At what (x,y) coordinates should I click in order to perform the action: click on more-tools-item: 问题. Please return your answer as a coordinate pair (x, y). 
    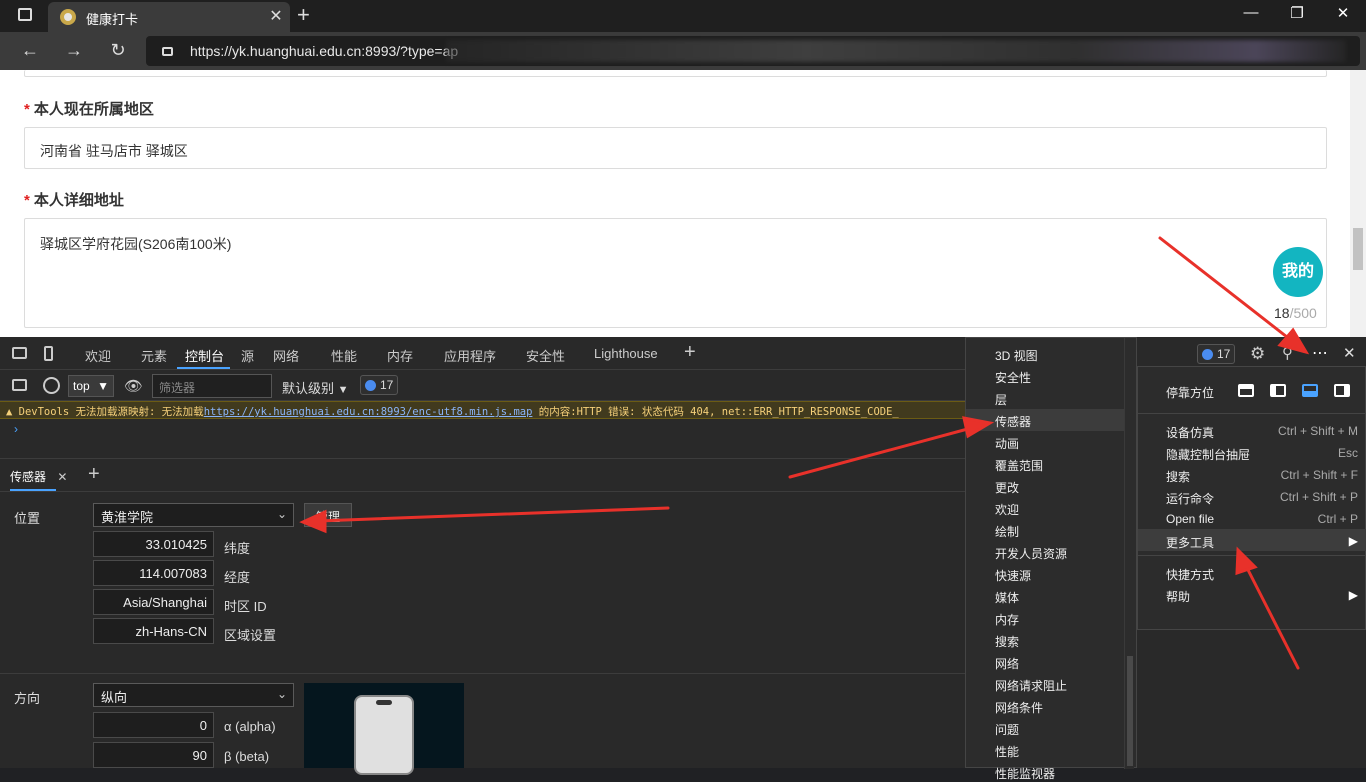
    Looking at the image, I should click on (1007, 729).